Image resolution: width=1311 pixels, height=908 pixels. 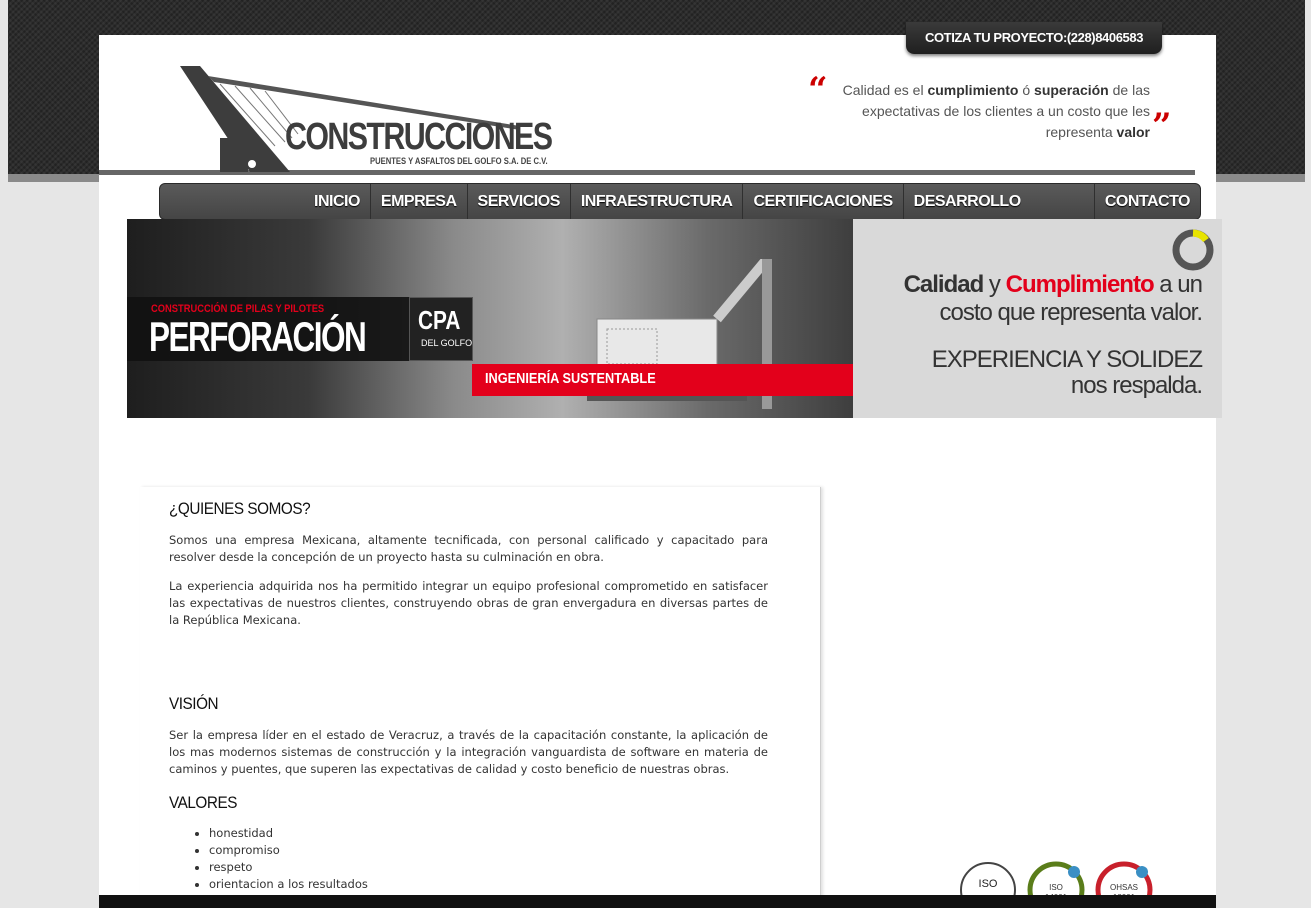 What do you see at coordinates (288, 850) in the screenshot?
I see `list-item: compromiso` at bounding box center [288, 850].